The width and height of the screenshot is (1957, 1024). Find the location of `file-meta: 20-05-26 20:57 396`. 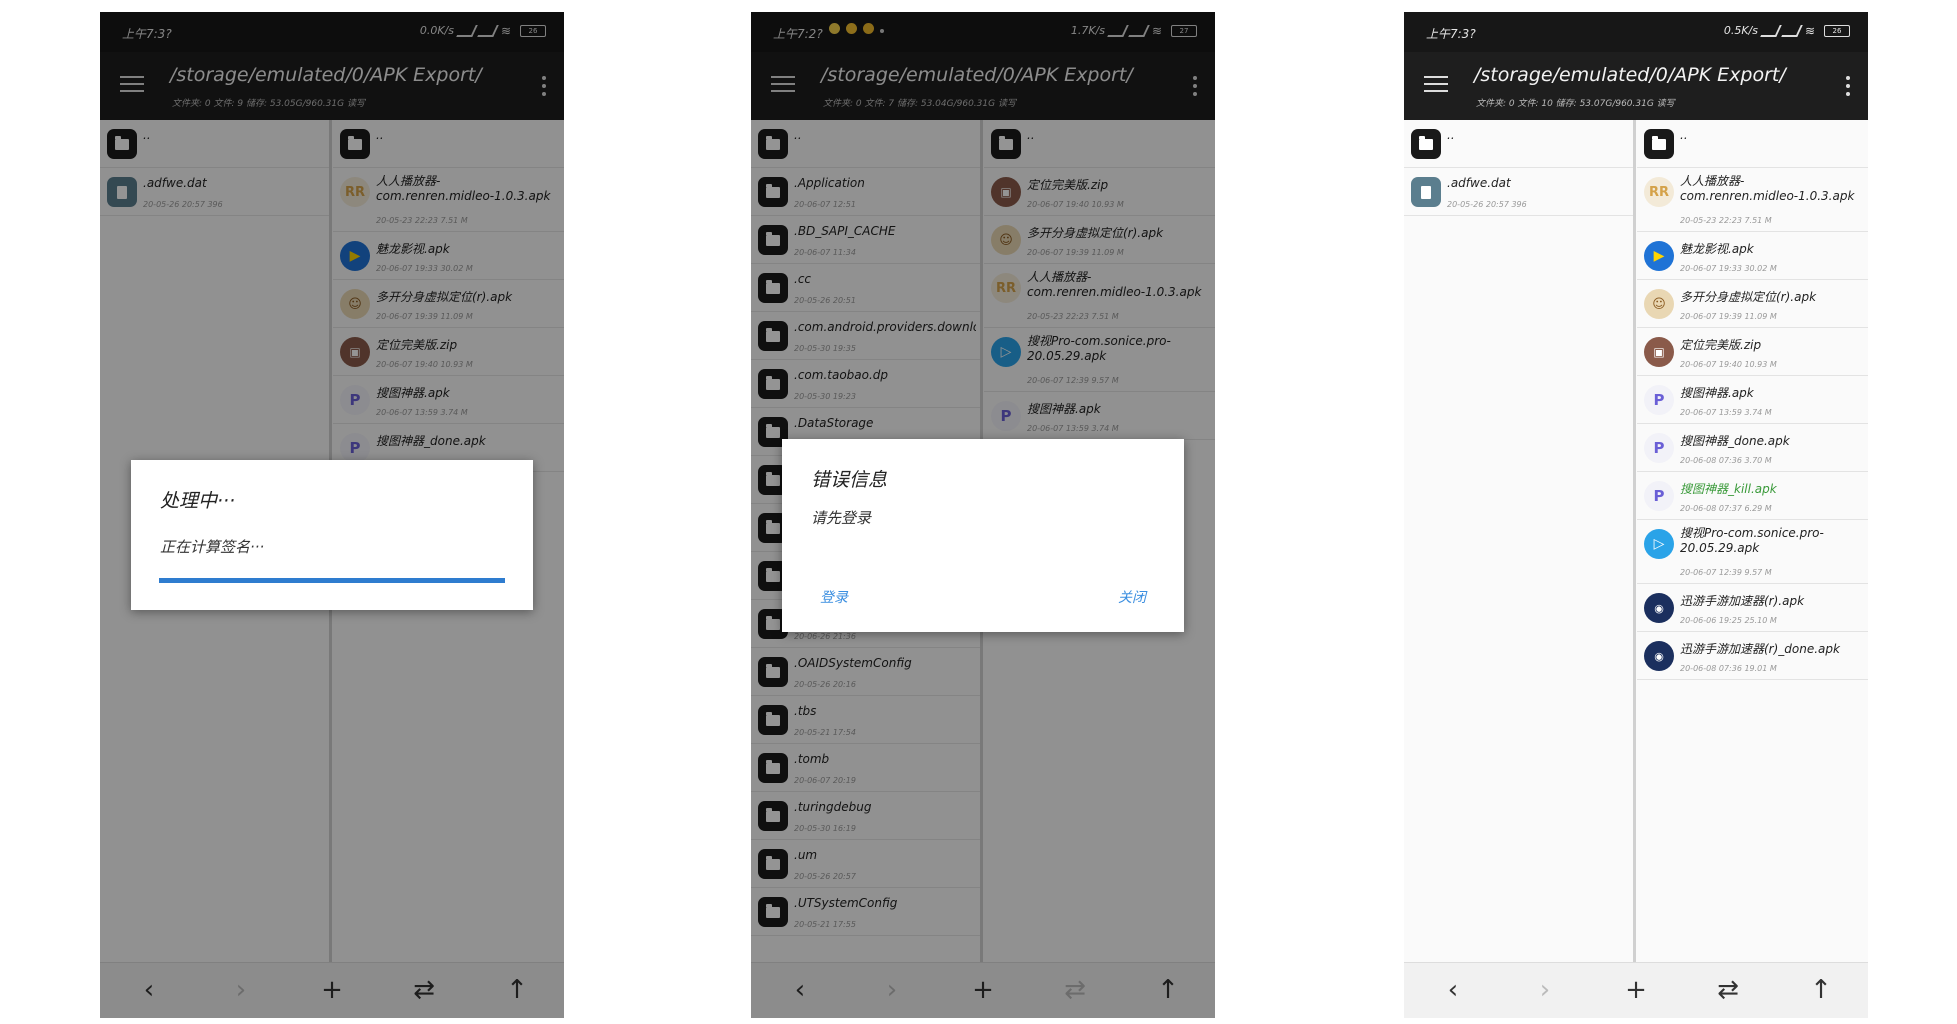

file-meta: 20-05-26 20:57 396 is located at coordinates (1487, 204).